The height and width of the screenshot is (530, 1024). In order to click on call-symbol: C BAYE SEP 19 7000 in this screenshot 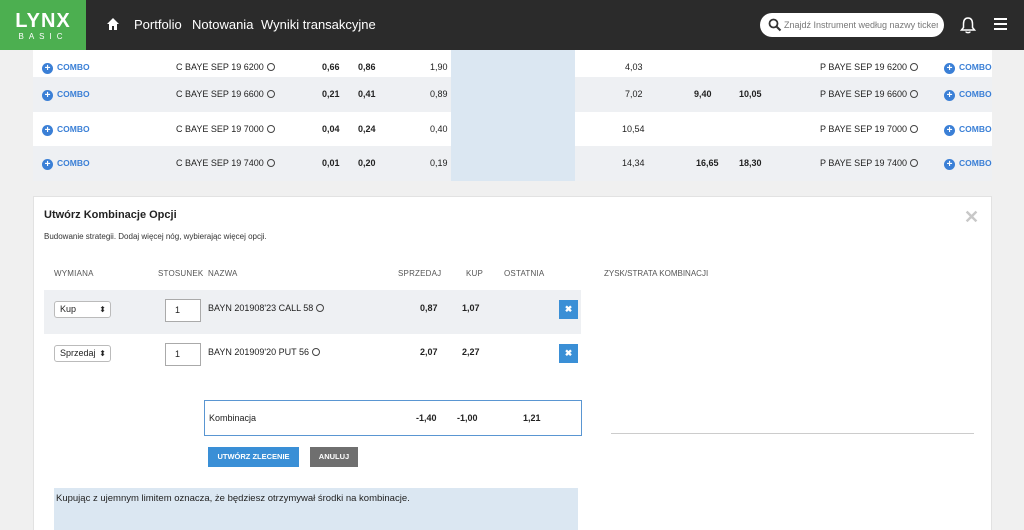, I will do `click(225, 129)`.